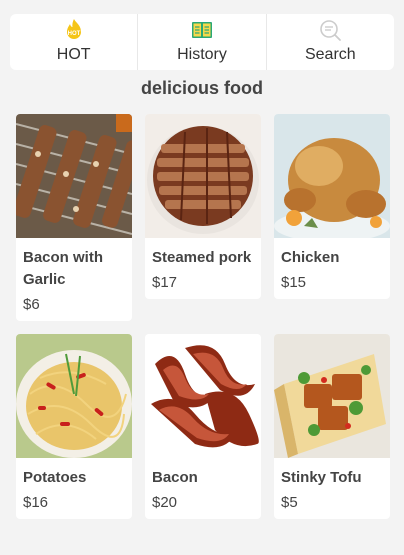 The image size is (404, 555). What do you see at coordinates (310, 257) in the screenshot?
I see `food-name: Chicken` at bounding box center [310, 257].